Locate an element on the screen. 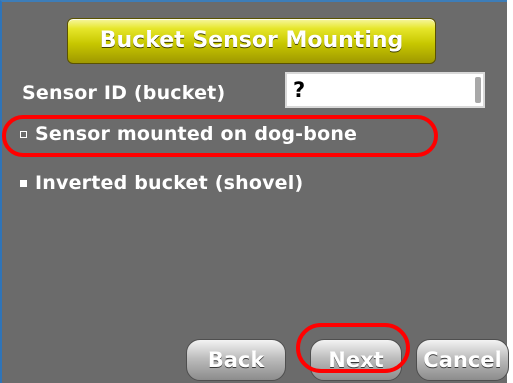 This screenshot has width=513, height=383. sensor-id-field: ? is located at coordinates (385, 90).